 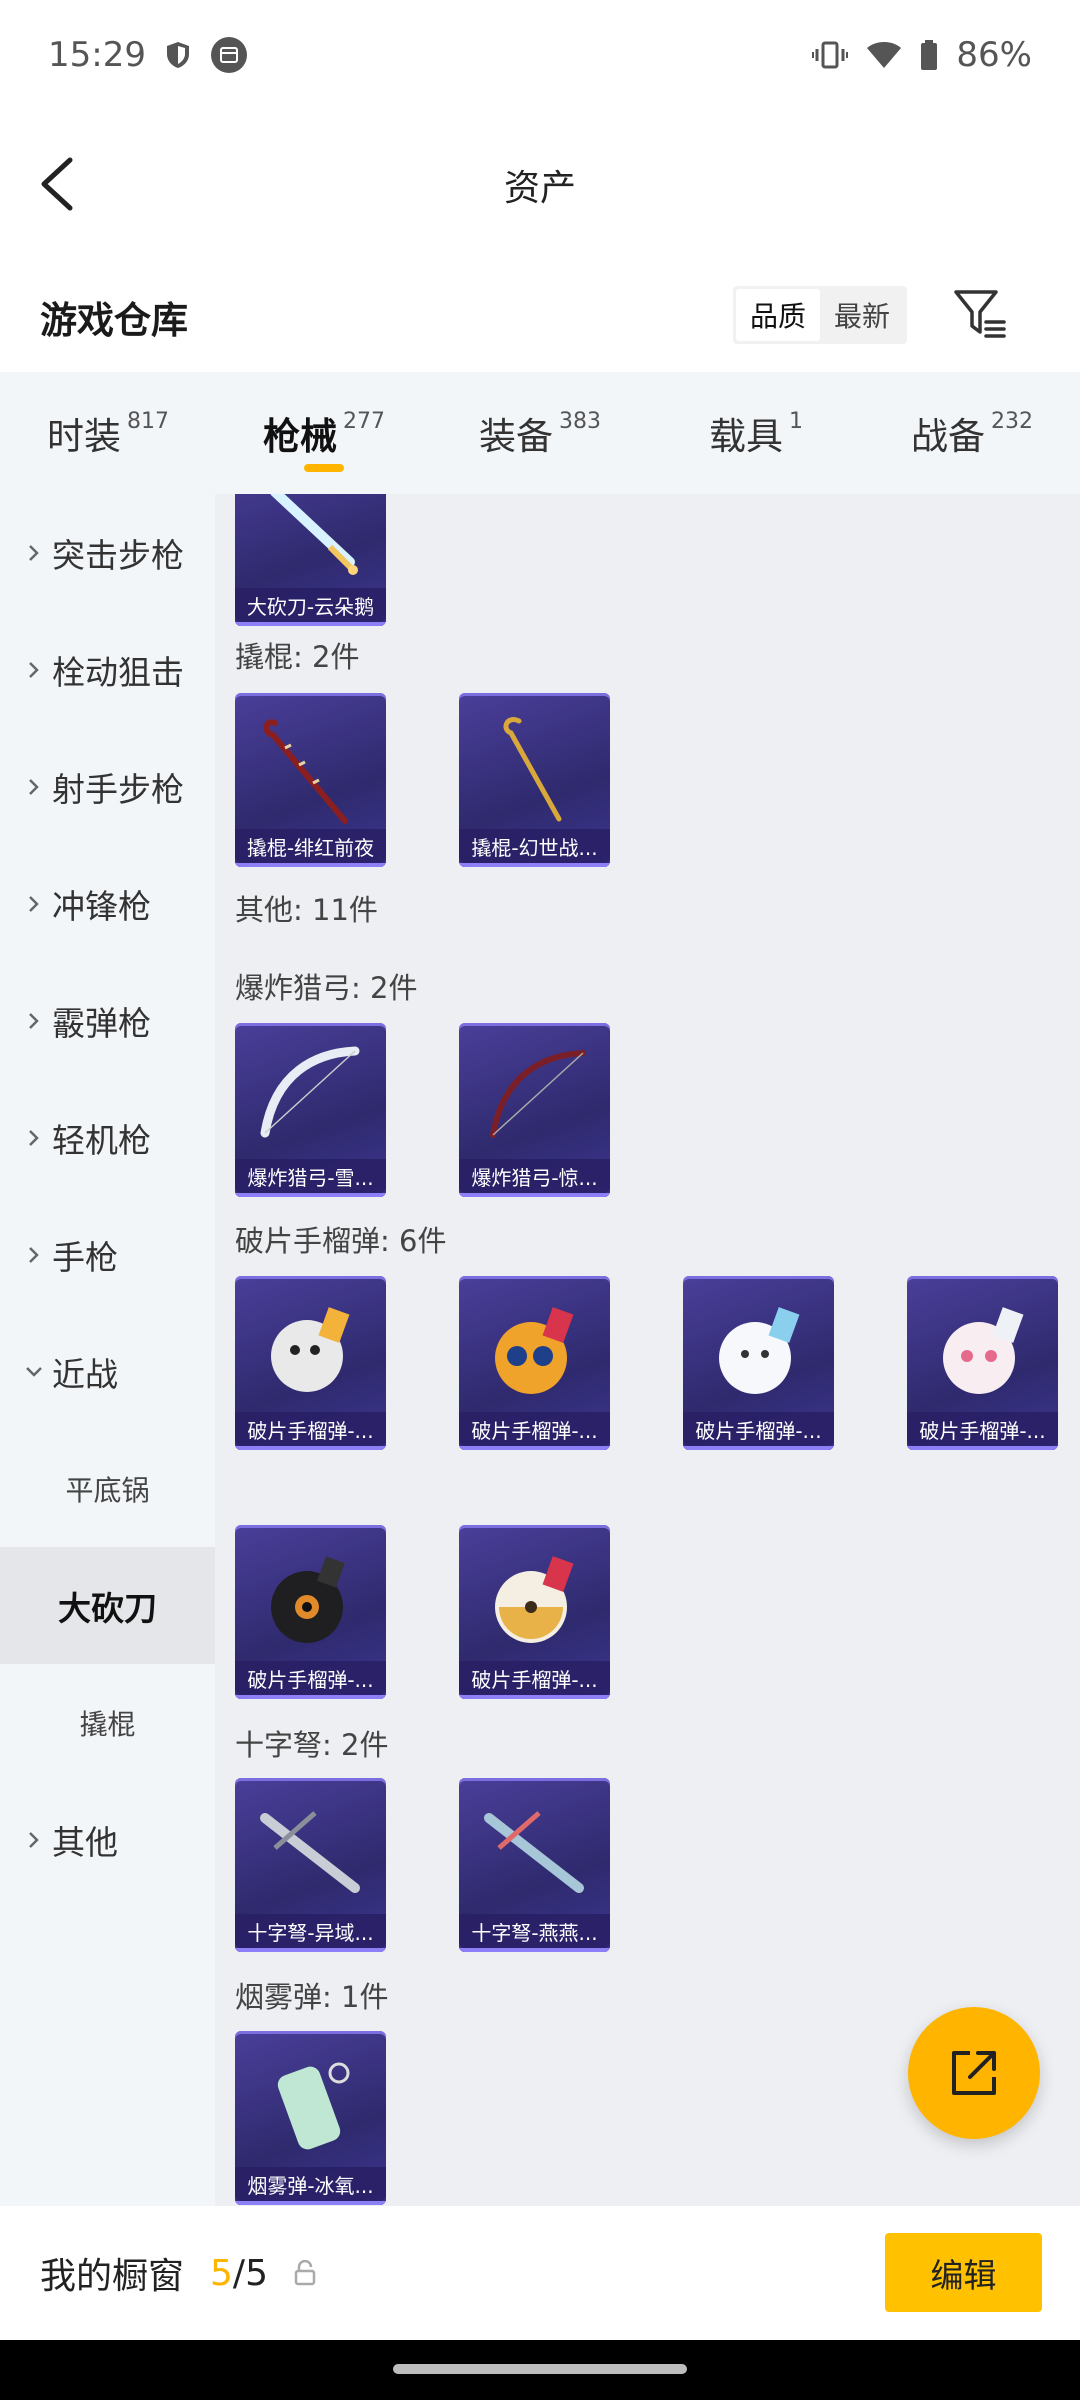 I want to click on tab-active-indicator, so click(x=324, y=468).